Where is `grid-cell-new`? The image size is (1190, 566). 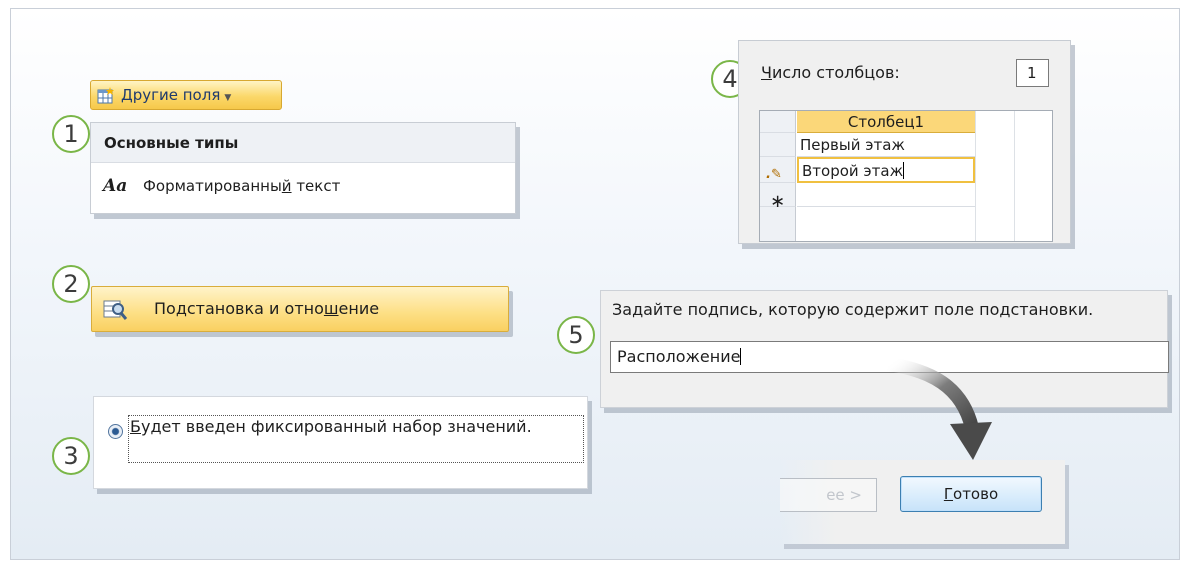
grid-cell-new is located at coordinates (886, 195).